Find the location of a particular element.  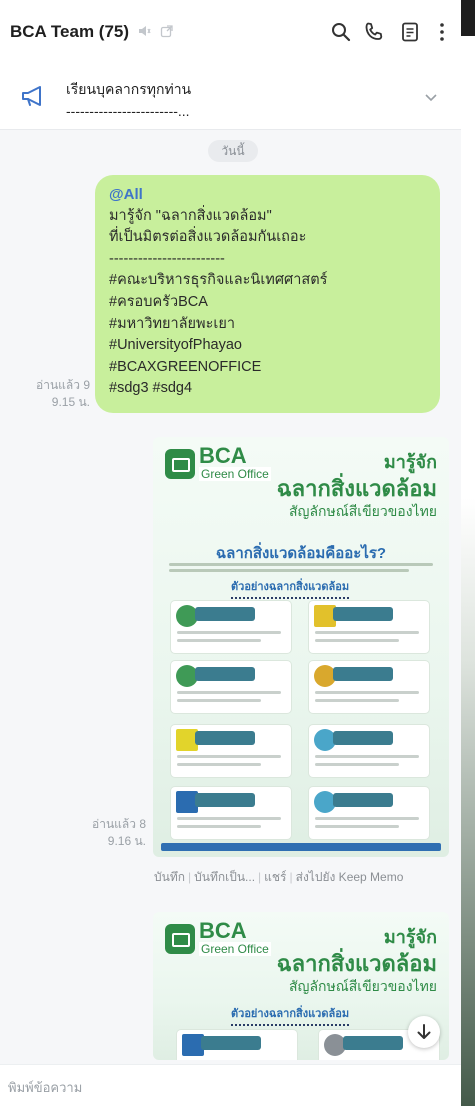

announcement-line-1: เรียนบุคลากรทุกท่าน is located at coordinates (129, 89).